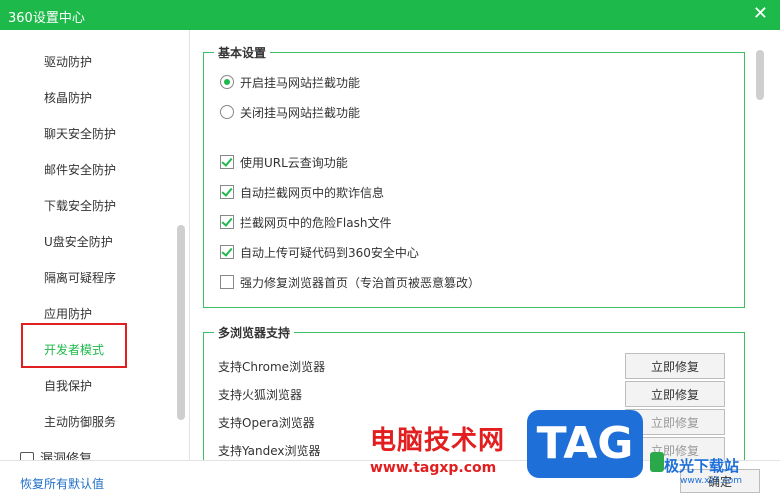 The width and height of the screenshot is (780, 500). Describe the element at coordinates (316, 222) in the screenshot. I see `check-block-flash-label: 拦截网页中的危险Flash文件` at that location.